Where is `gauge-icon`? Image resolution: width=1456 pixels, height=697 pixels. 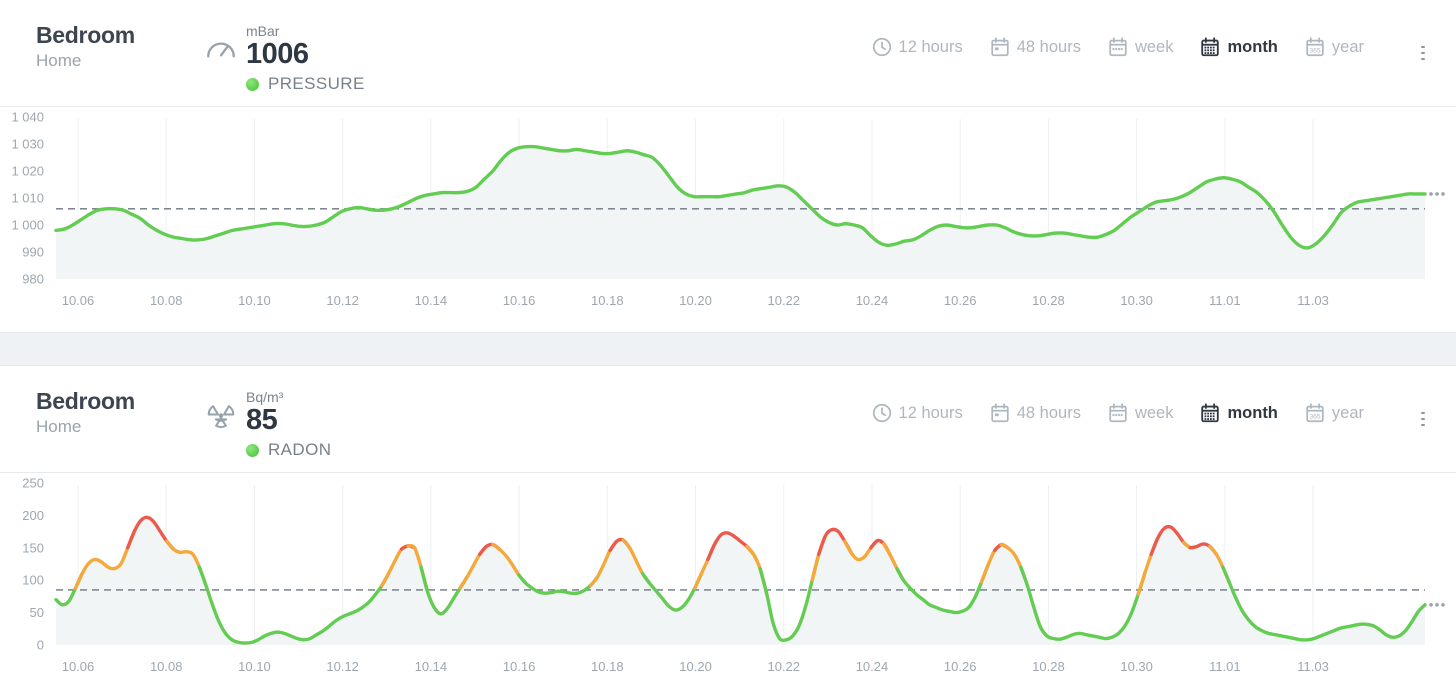 gauge-icon is located at coordinates (221, 50).